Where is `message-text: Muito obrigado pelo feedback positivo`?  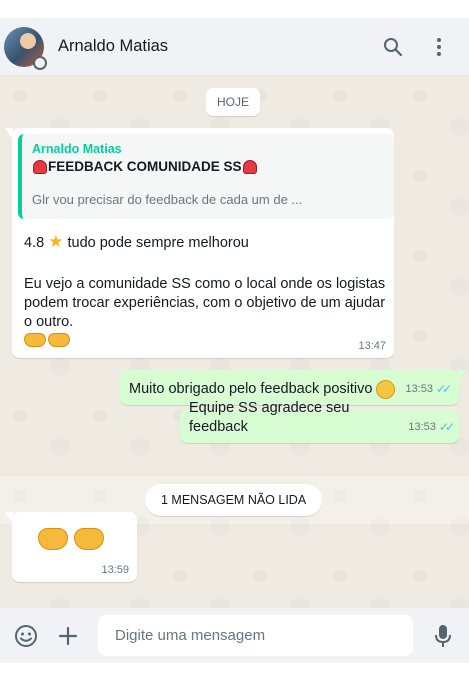 message-text: Muito obrigado pelo feedback positivo is located at coordinates (251, 389).